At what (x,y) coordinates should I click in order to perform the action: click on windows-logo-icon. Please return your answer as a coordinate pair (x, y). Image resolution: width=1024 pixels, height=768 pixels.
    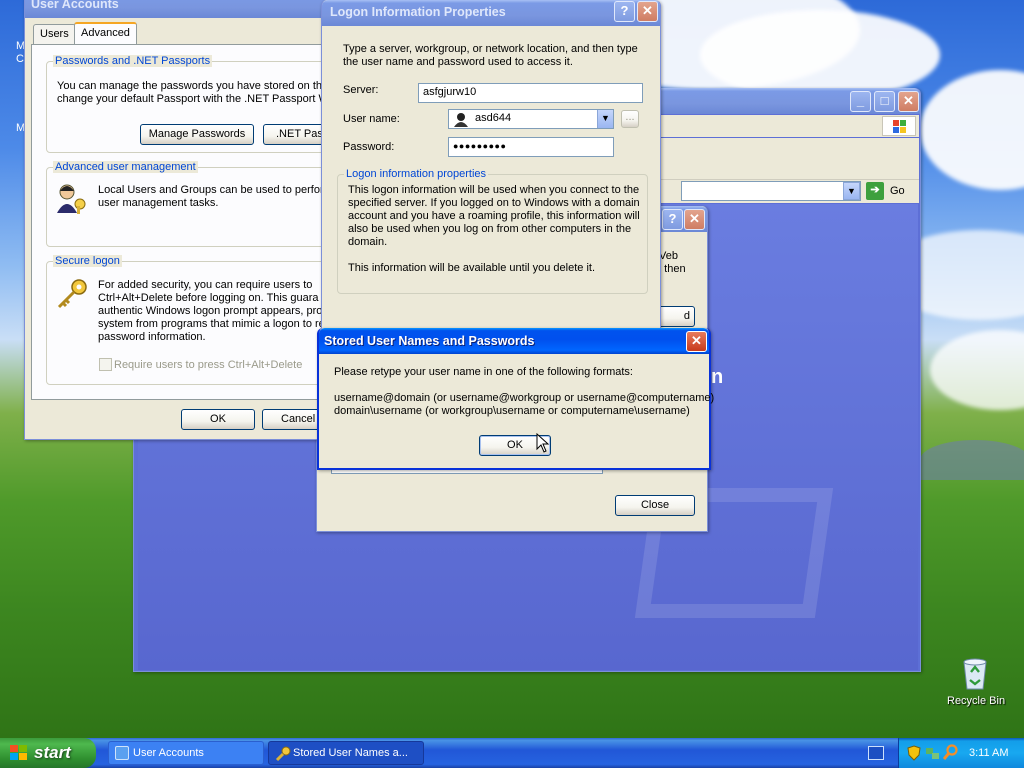
    Looking at the image, I should click on (899, 126).